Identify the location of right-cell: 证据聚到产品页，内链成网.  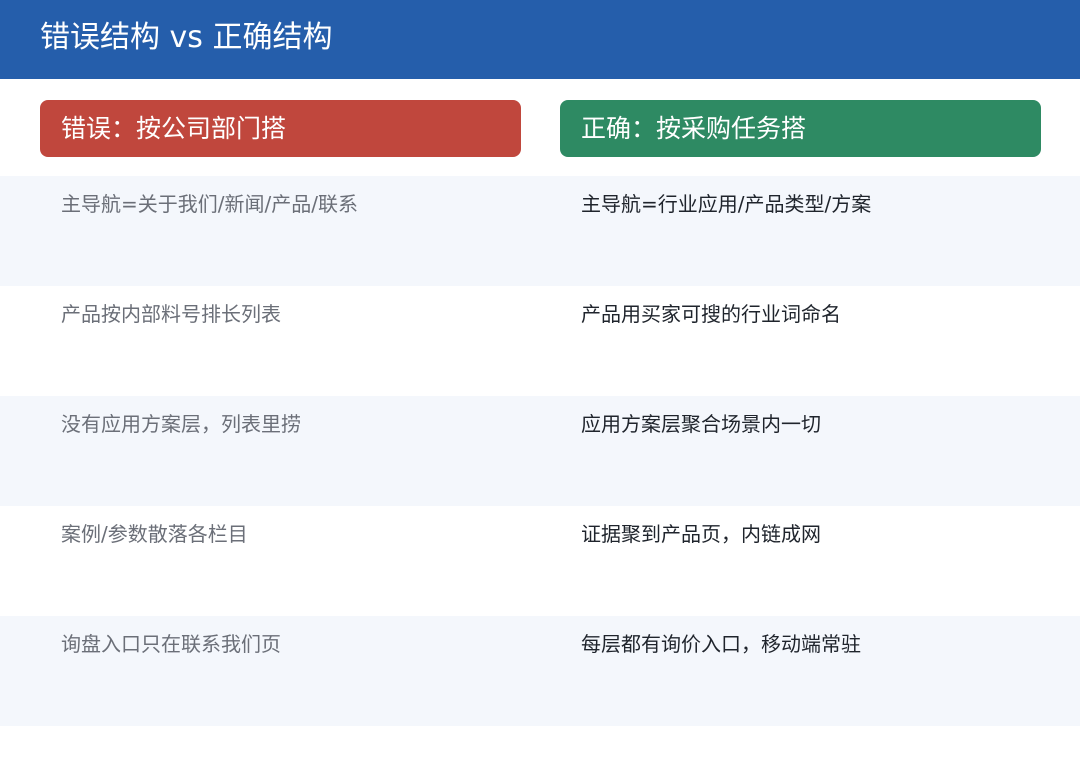
(701, 534).